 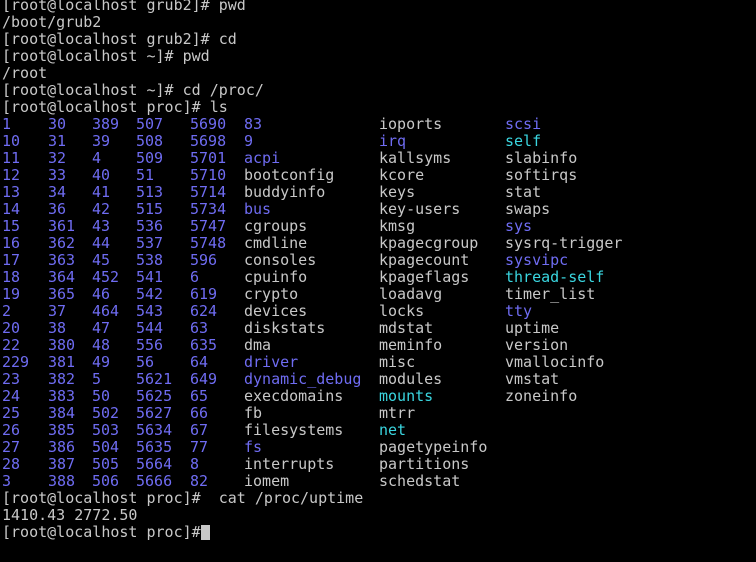 What do you see at coordinates (208, 226) in the screenshot?
I see `ls-entry: 5747` at bounding box center [208, 226].